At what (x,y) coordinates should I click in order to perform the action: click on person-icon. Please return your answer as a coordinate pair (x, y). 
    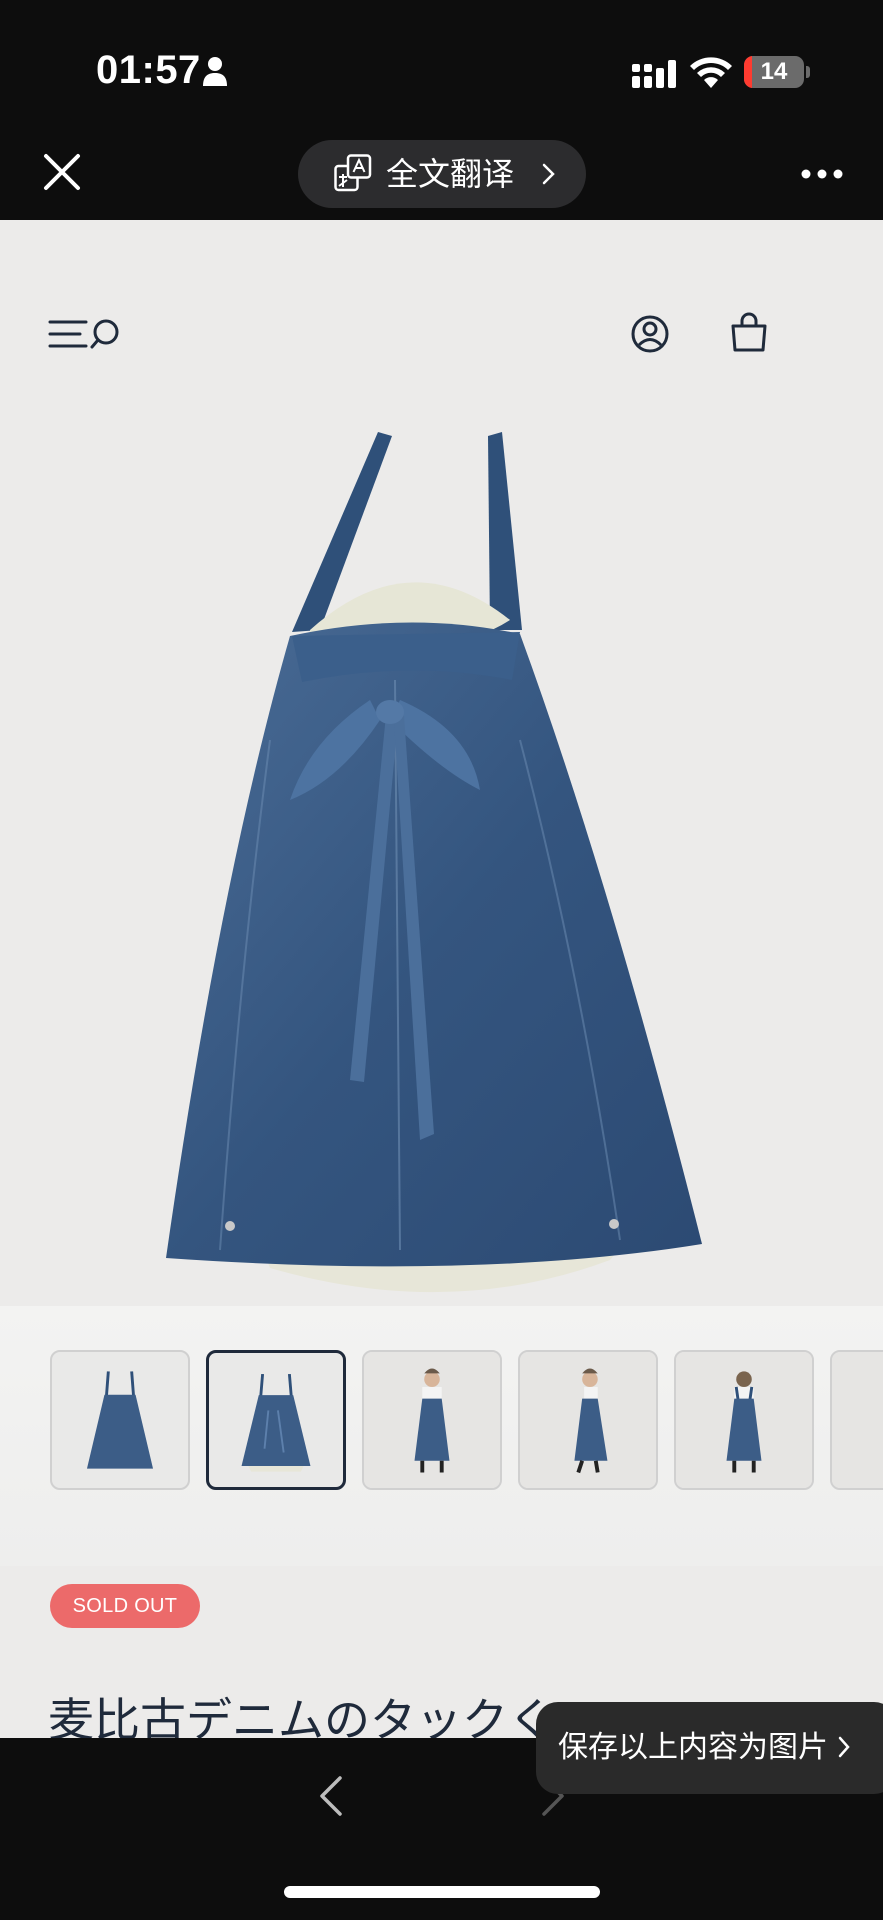
    Looking at the image, I should click on (215, 71).